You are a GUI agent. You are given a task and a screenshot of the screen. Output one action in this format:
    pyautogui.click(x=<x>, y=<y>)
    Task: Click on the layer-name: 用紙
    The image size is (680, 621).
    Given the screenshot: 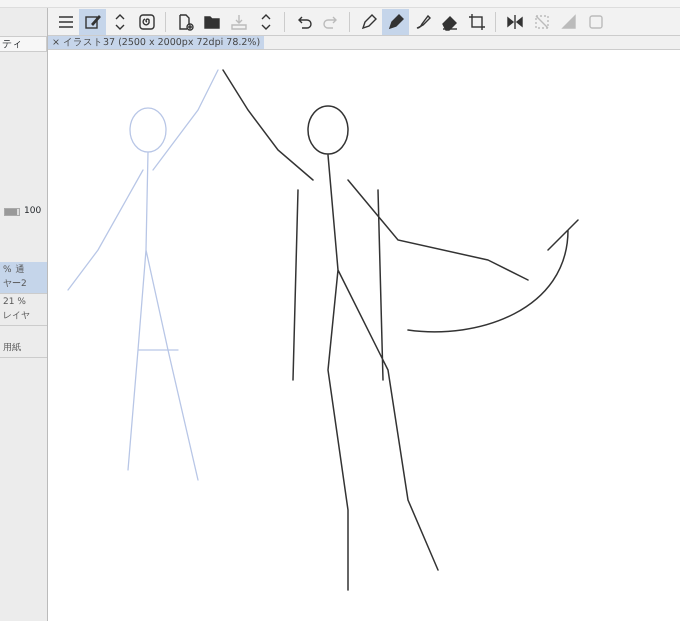 What is the action you would take?
    pyautogui.click(x=12, y=348)
    